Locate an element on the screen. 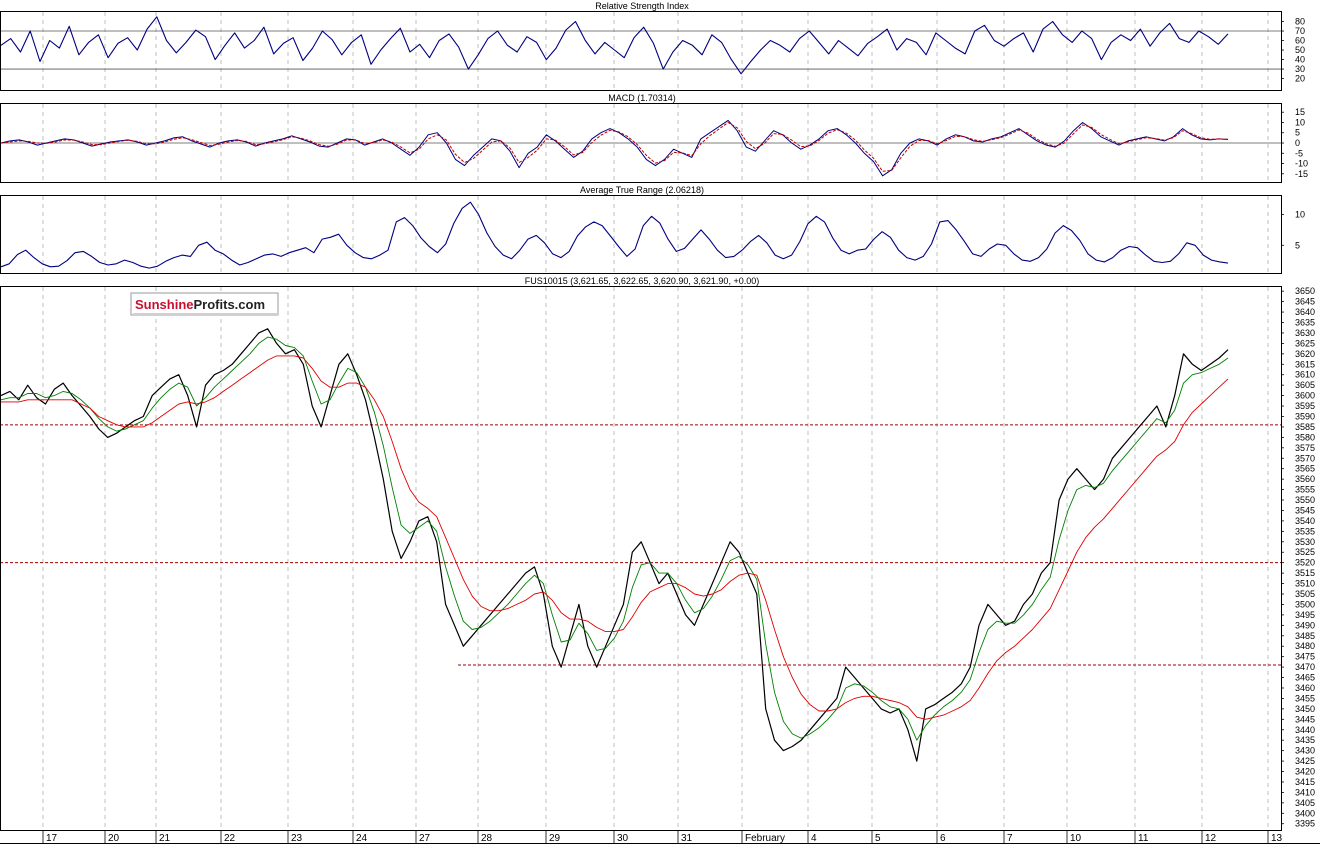 This screenshot has height=844, width=1320. y-tick-label: 3510 is located at coordinates (1305, 584).